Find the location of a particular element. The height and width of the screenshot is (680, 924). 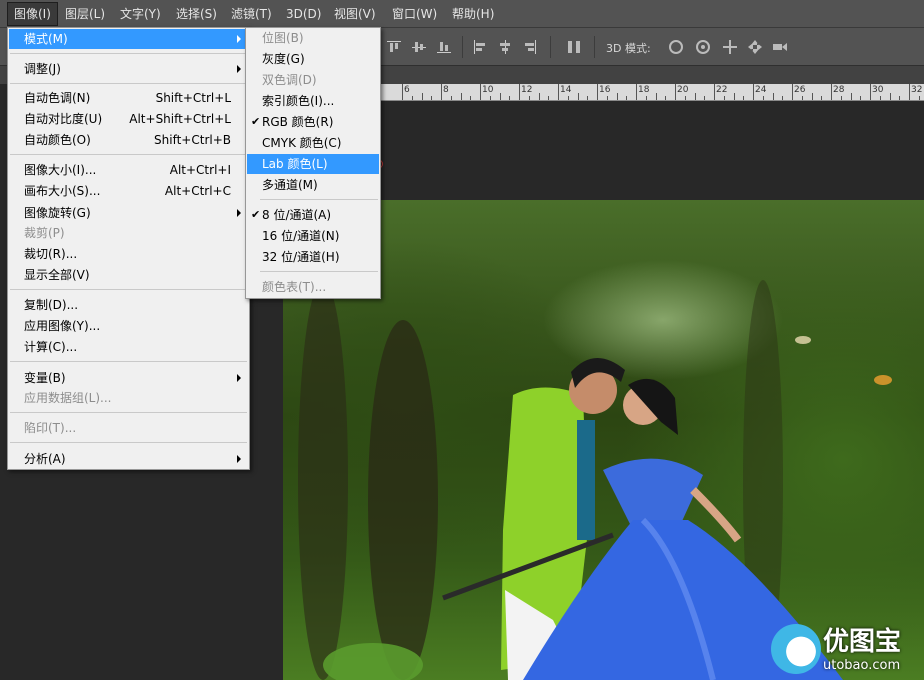

align-left-icon is located at coordinates (480, 47).